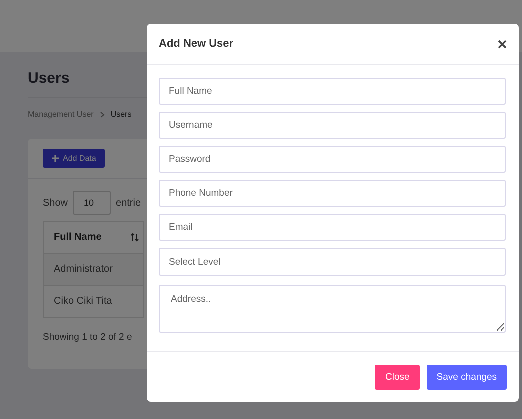 This screenshot has height=419, width=522. I want to click on breadcrumb-item: Management User, so click(61, 114).